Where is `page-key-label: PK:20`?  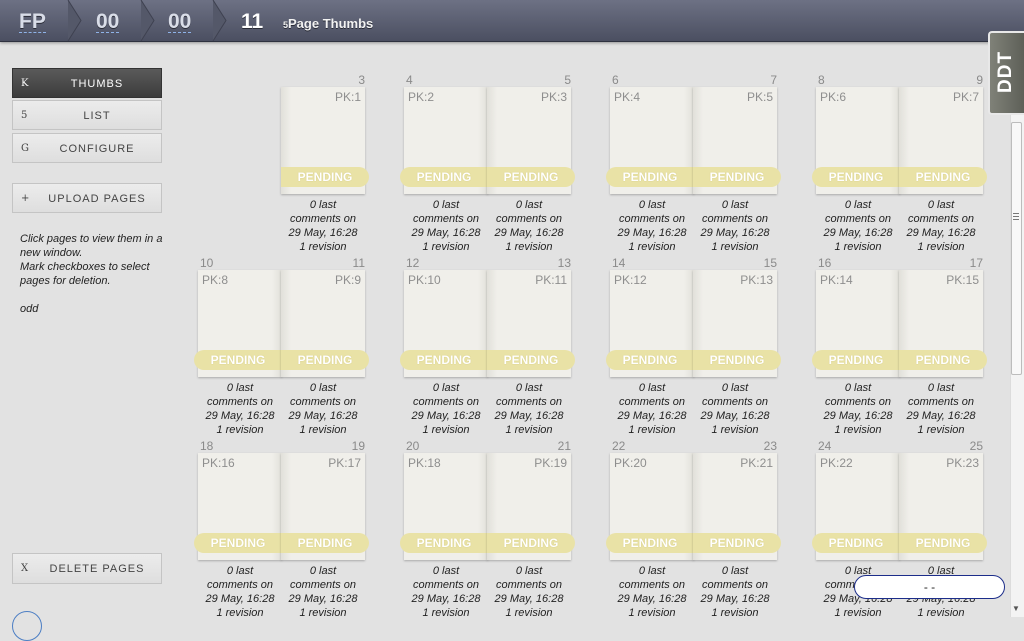 page-key-label: PK:20 is located at coordinates (630, 463).